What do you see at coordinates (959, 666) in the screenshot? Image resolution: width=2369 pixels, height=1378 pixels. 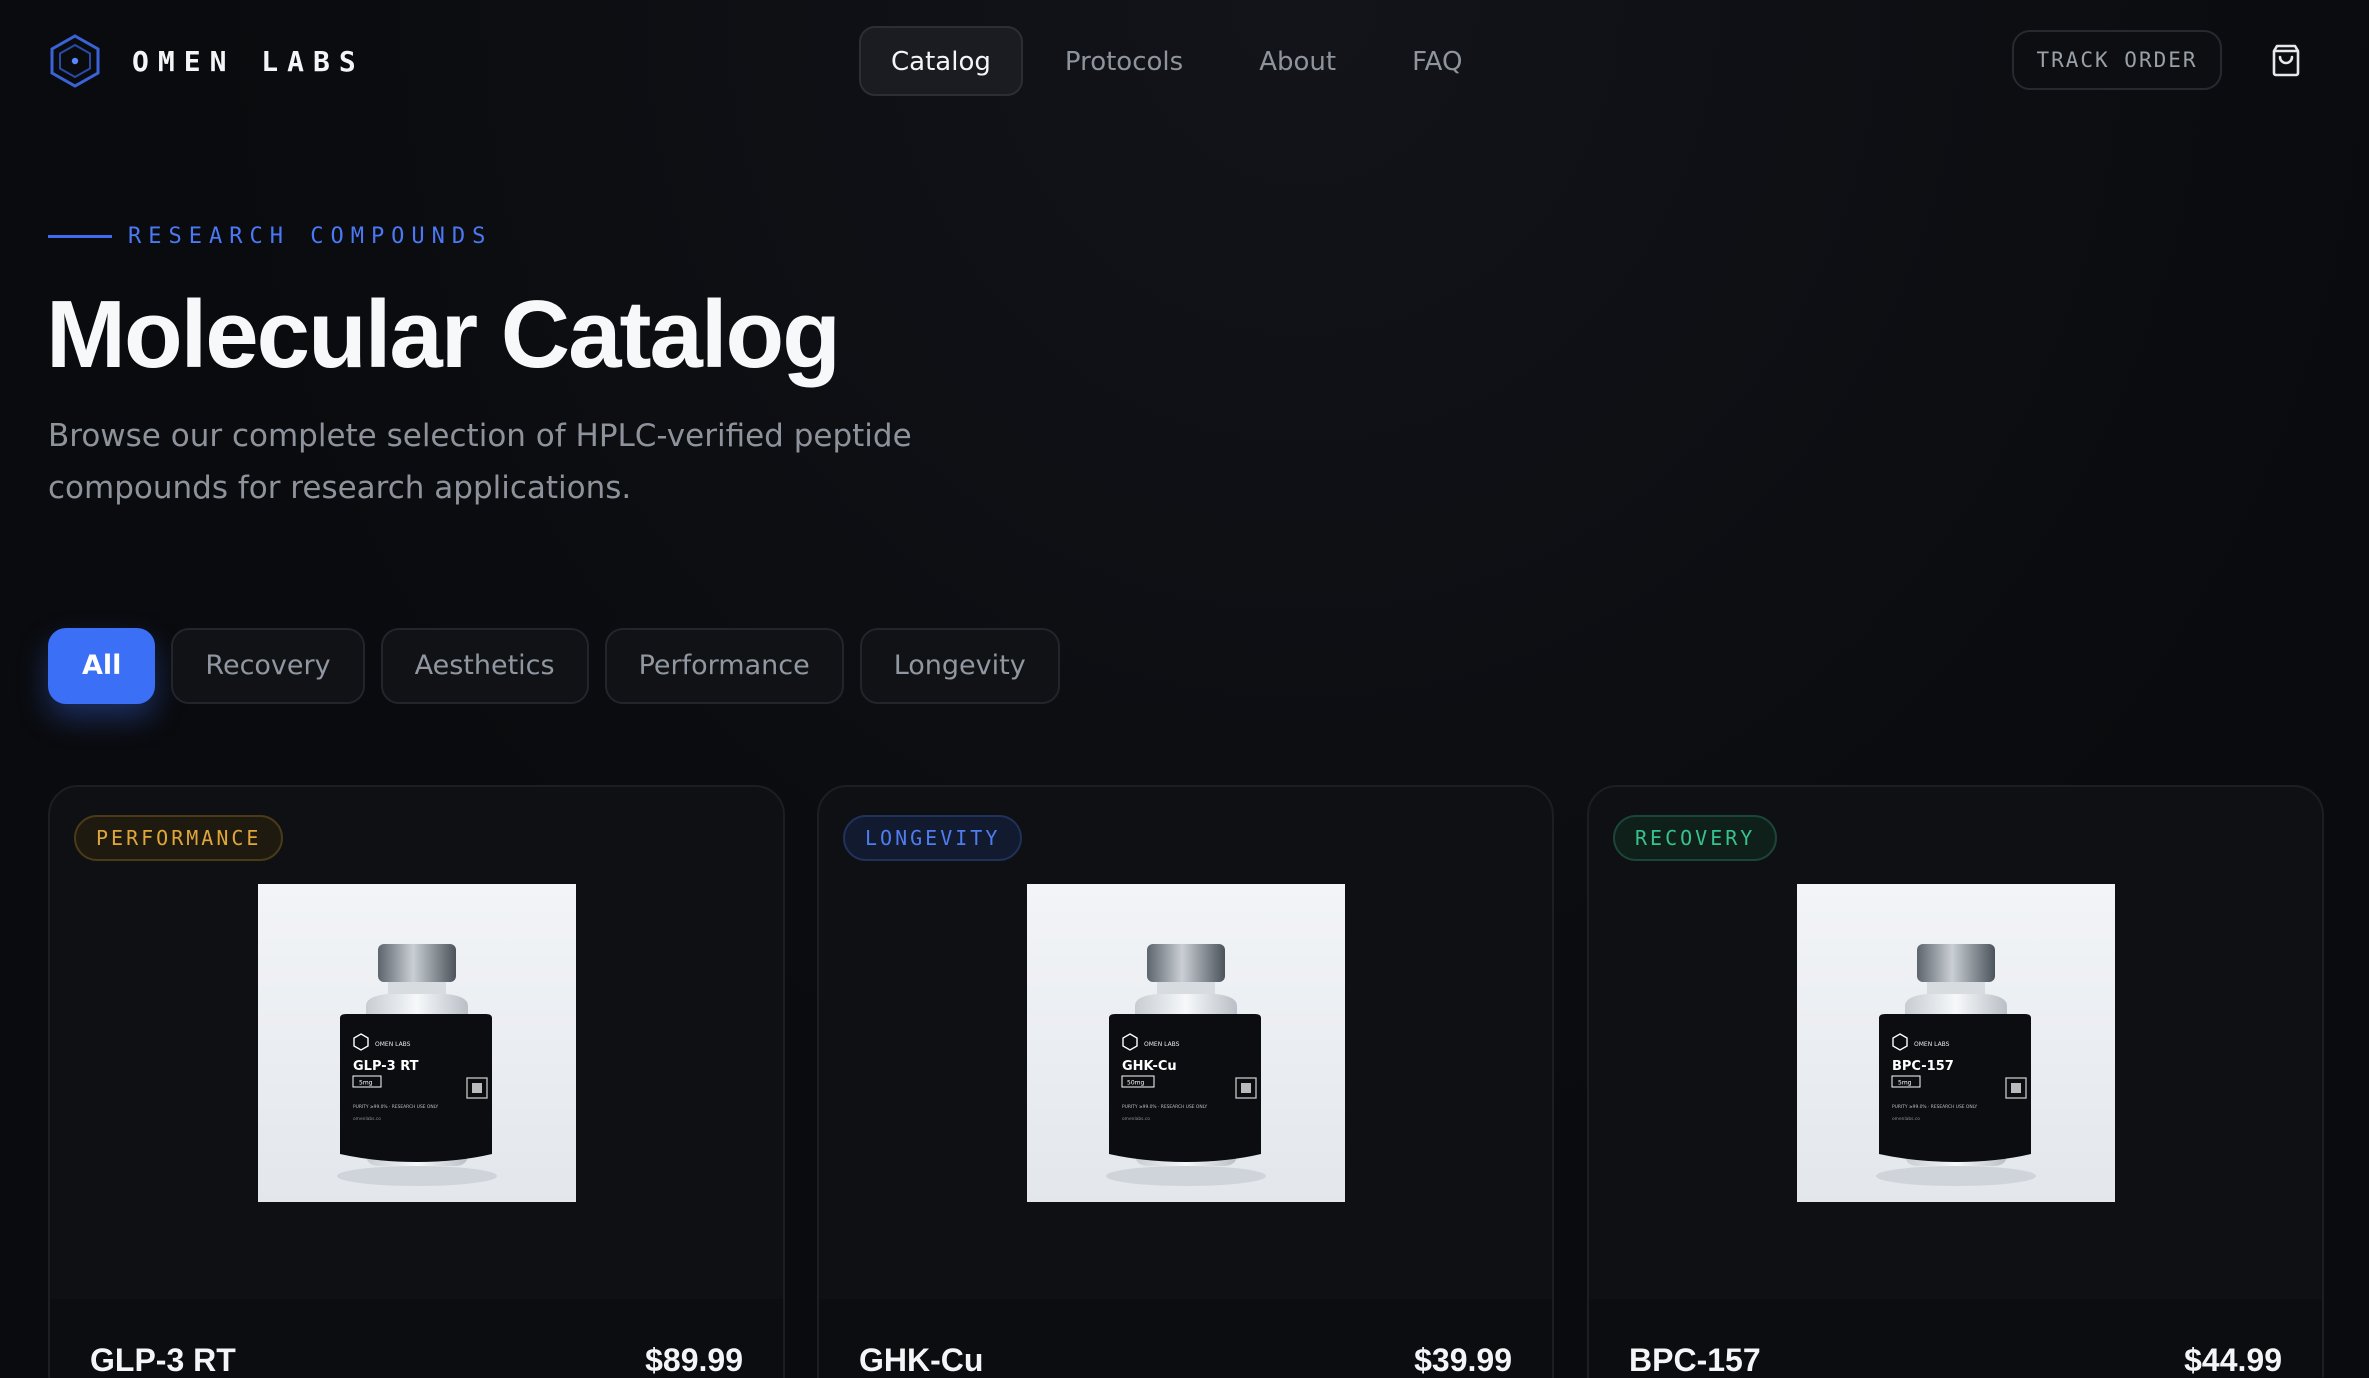 I see `filter-longevity: Longevity` at bounding box center [959, 666].